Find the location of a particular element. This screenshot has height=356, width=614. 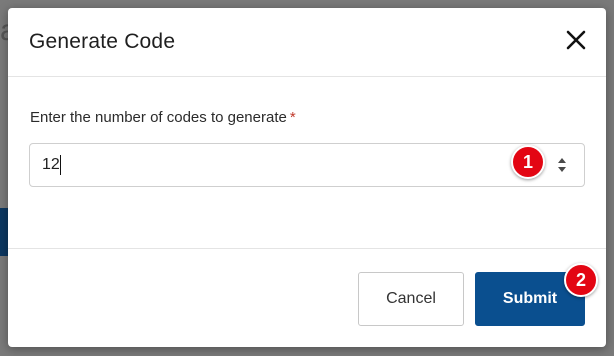

codes-count-label: Enter the number of codes to generate * is located at coordinates (163, 117).